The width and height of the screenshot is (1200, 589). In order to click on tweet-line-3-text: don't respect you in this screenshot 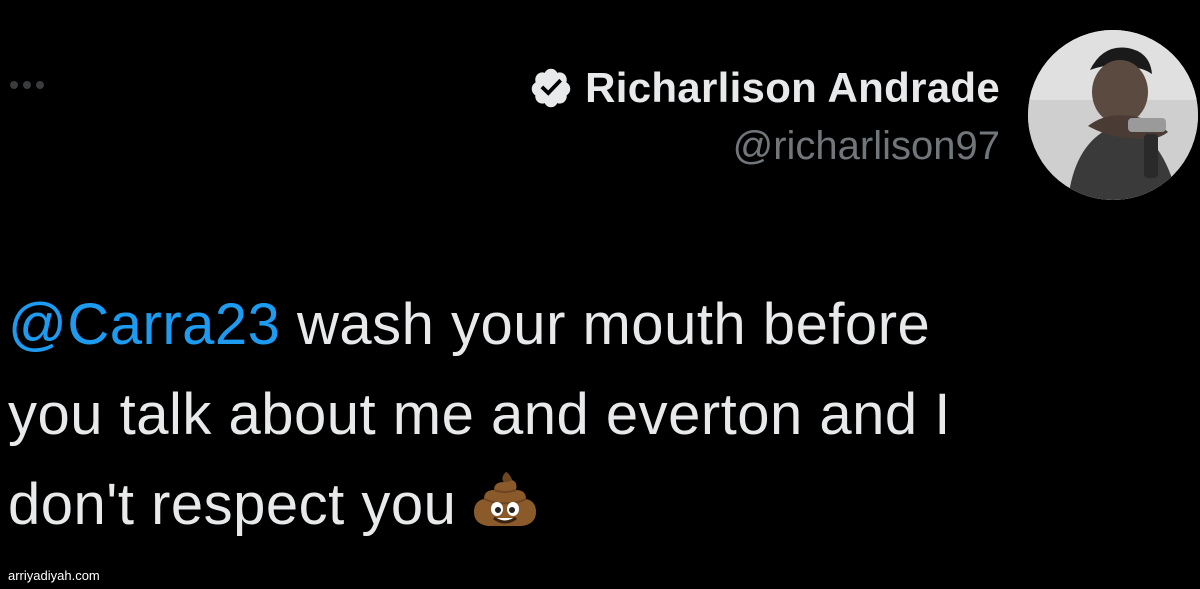, I will do `click(232, 504)`.